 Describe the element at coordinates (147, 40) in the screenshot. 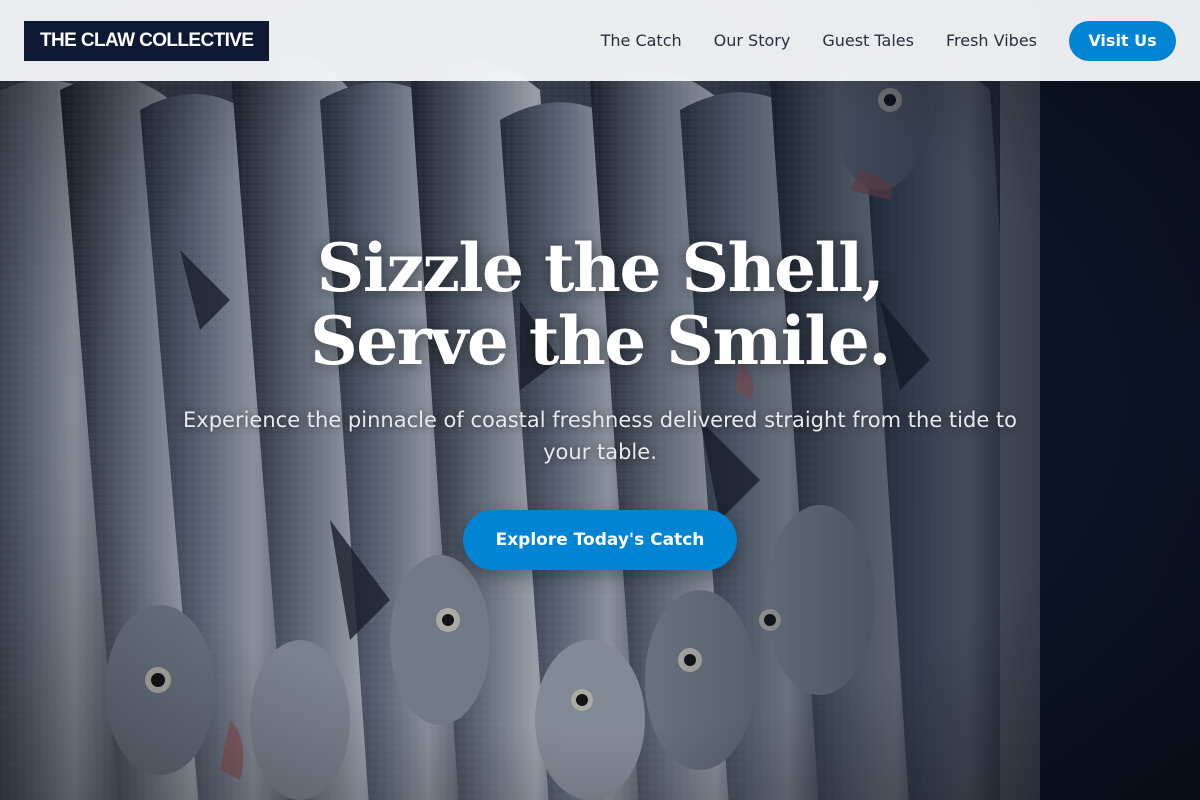

I see `site-logo: THE CLAW COLLECTIVE` at that location.